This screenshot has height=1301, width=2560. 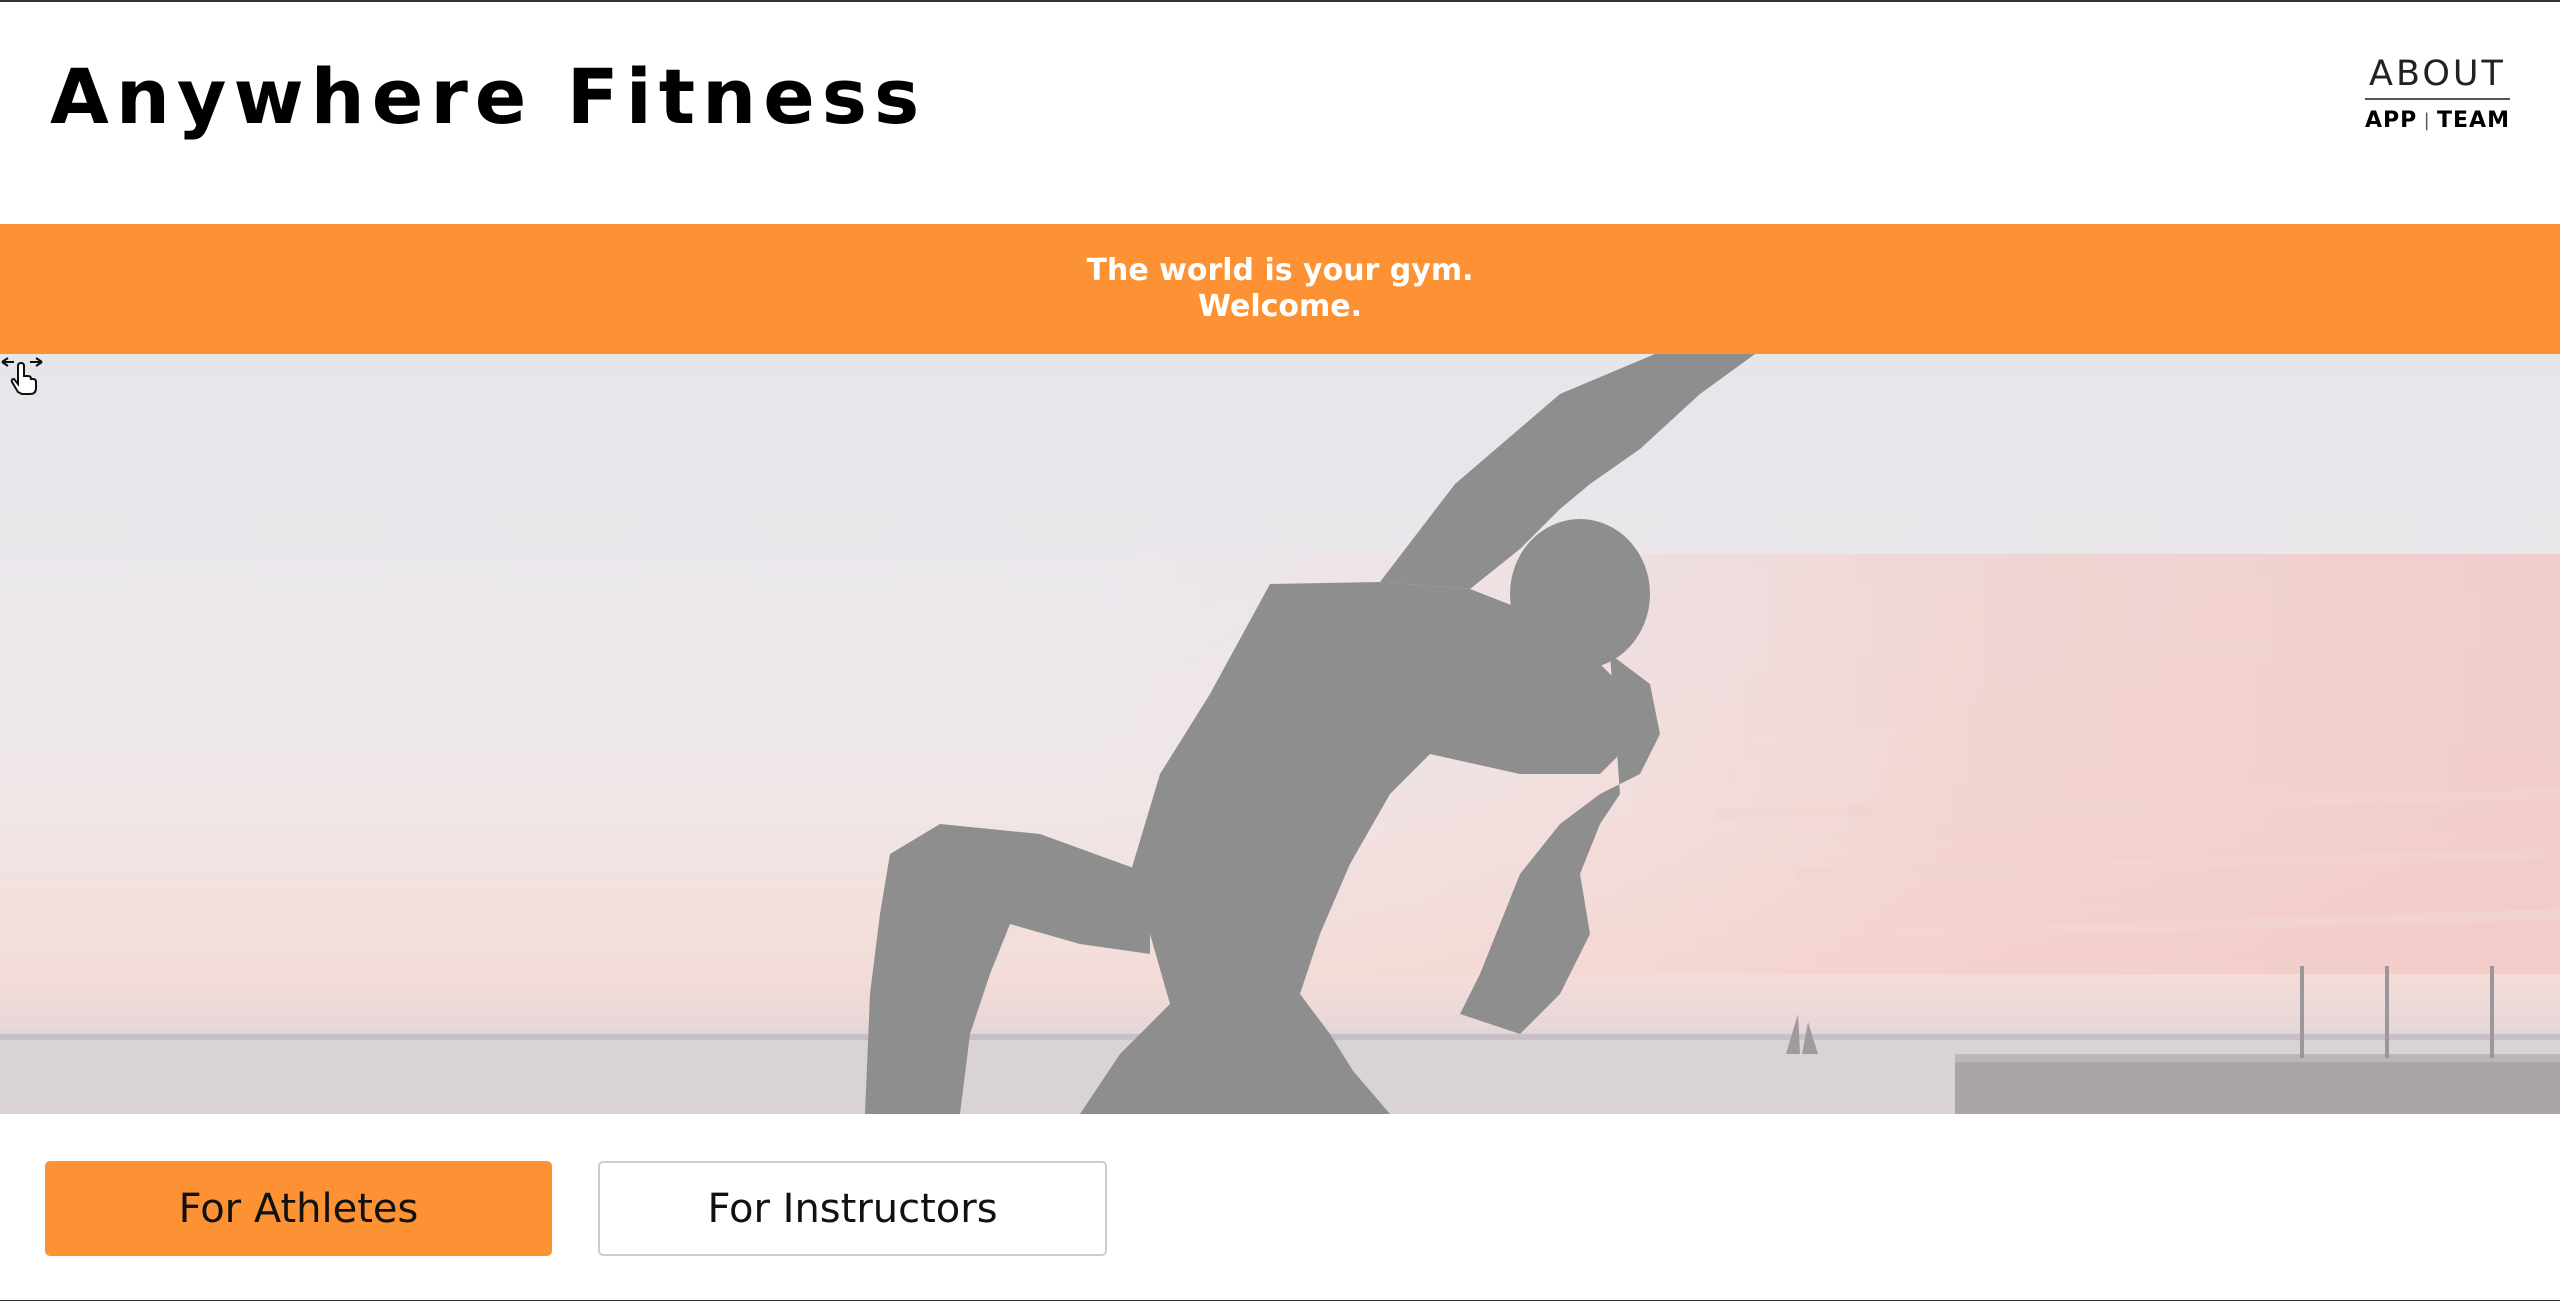 I want to click on welcome-banner: The world is your gym. Welcome., so click(x=1280, y=289).